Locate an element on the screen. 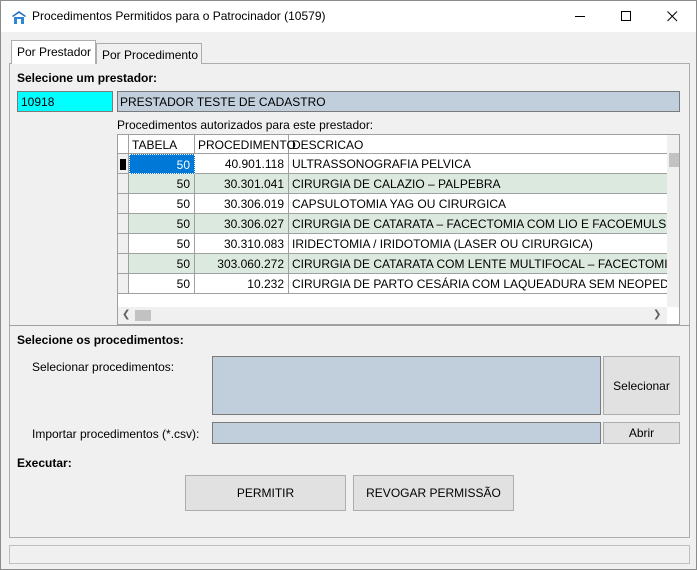  close-icon is located at coordinates (672, 16).